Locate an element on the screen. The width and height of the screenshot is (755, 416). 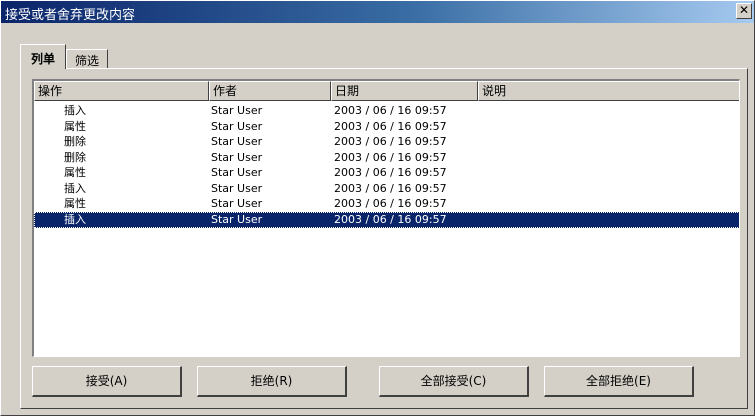
accept-button: 接受(A) is located at coordinates (107, 381).